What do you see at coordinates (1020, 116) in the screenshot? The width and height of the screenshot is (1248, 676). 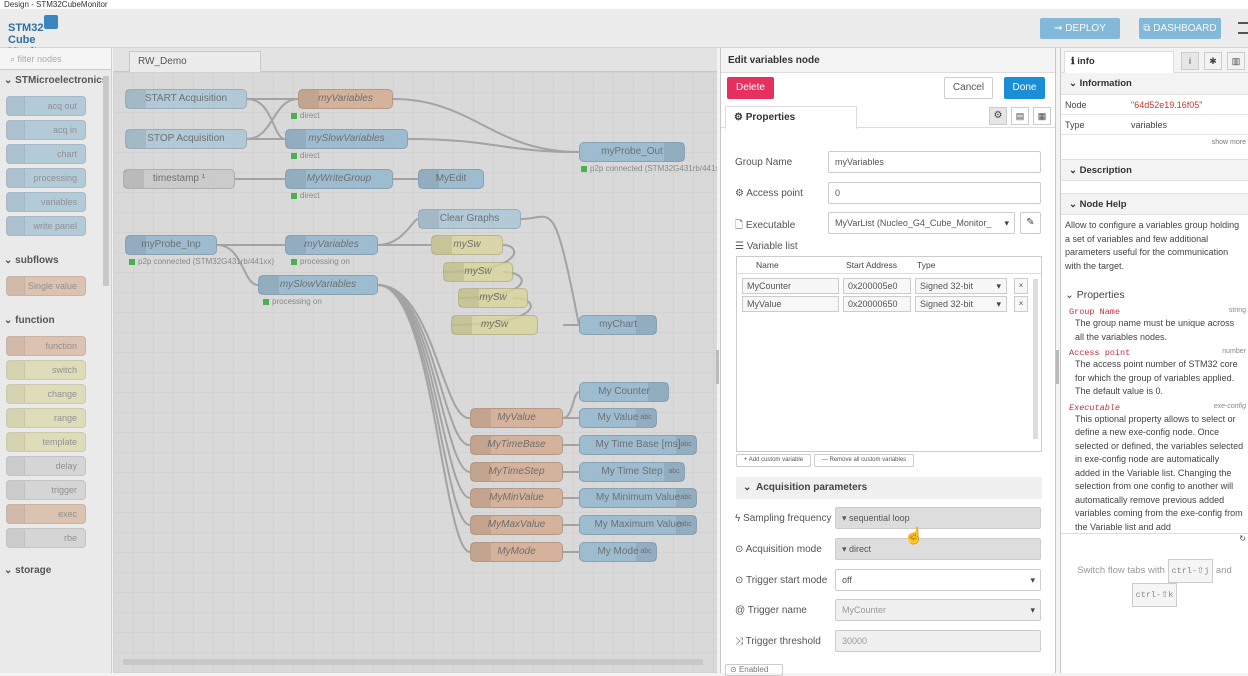 I see `tab-description-icon: ▤` at bounding box center [1020, 116].